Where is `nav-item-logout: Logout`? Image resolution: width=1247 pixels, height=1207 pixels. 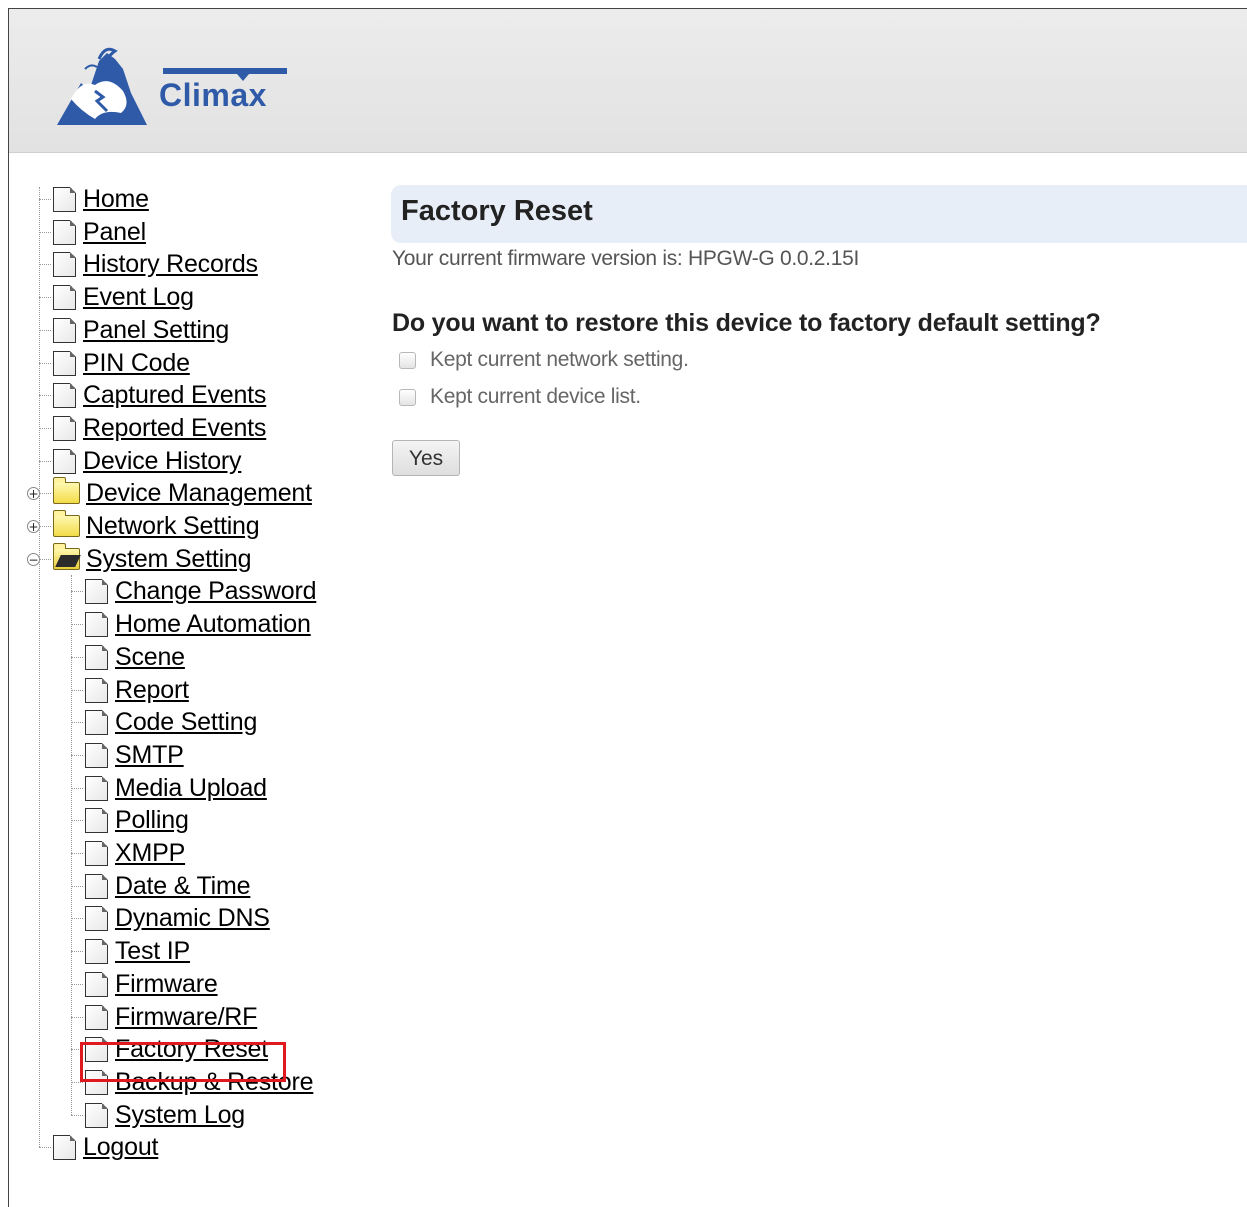
nav-item-logout: Logout is located at coordinates (105, 1147).